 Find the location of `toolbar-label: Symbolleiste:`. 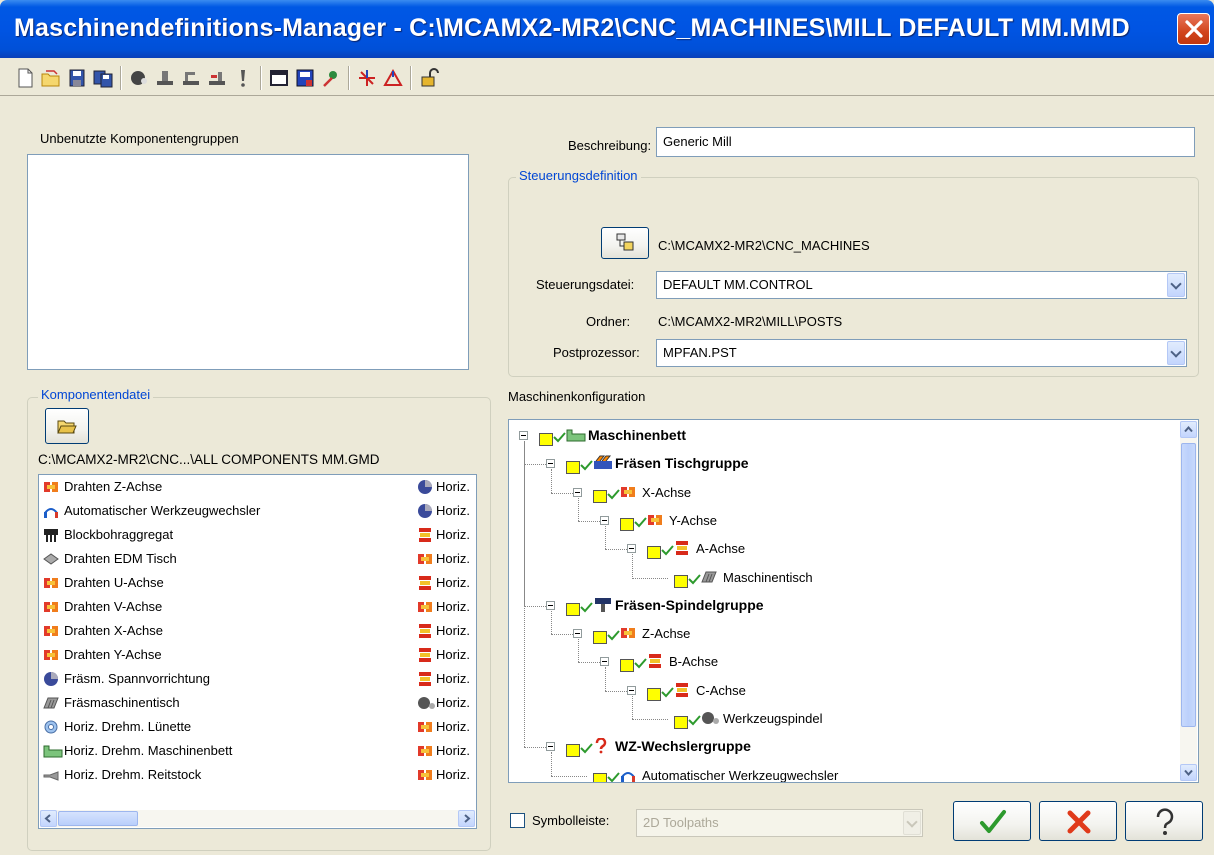

toolbar-label: Symbolleiste: is located at coordinates (571, 820).